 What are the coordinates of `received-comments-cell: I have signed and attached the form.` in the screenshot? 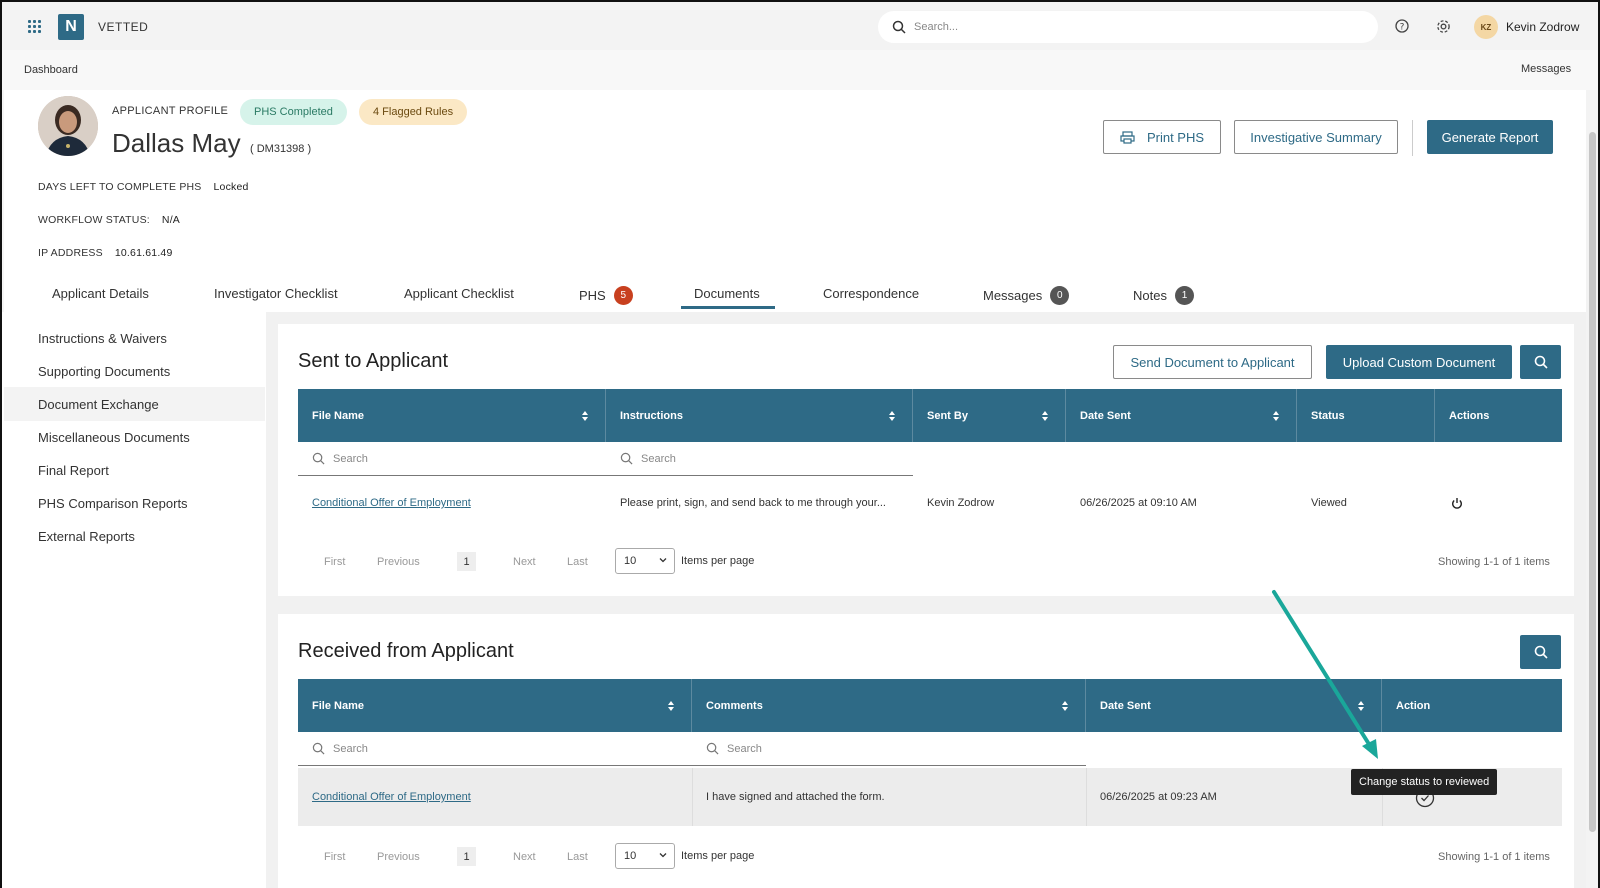 It's located at (795, 797).